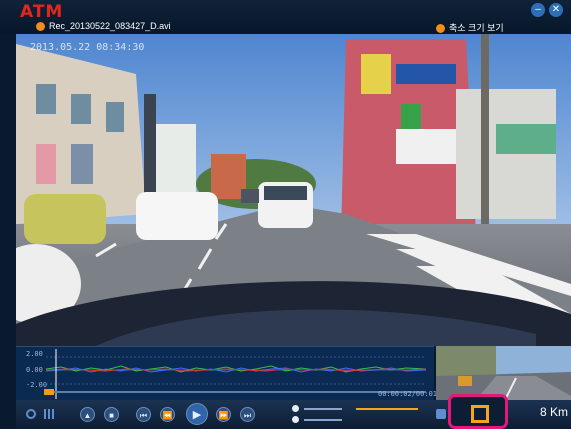 The height and width of the screenshot is (429, 571). What do you see at coordinates (556, 10) in the screenshot?
I see `close-icon: ✕` at bounding box center [556, 10].